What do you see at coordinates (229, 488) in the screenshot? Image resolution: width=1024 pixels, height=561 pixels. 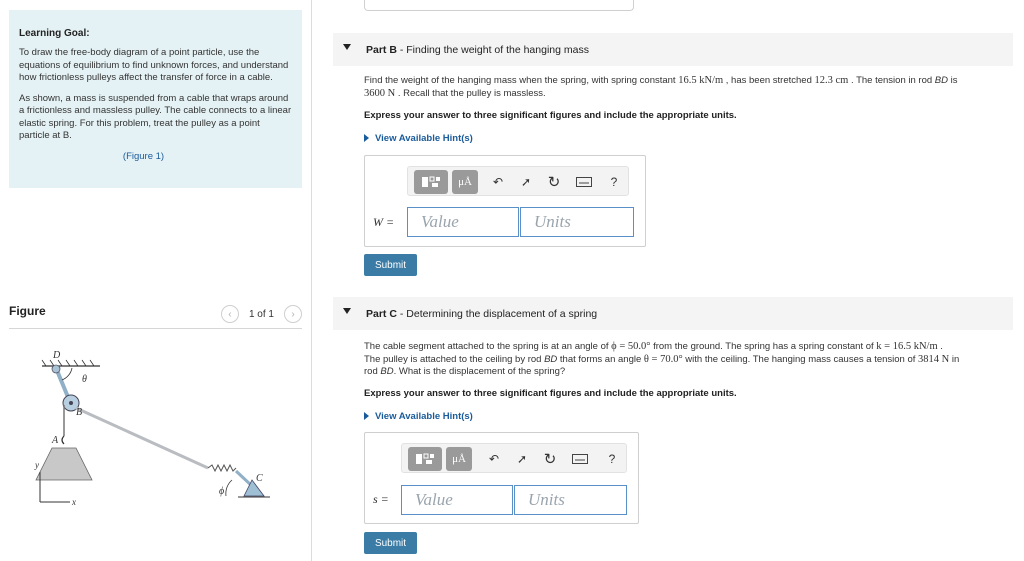 I see `phi-arc` at bounding box center [229, 488].